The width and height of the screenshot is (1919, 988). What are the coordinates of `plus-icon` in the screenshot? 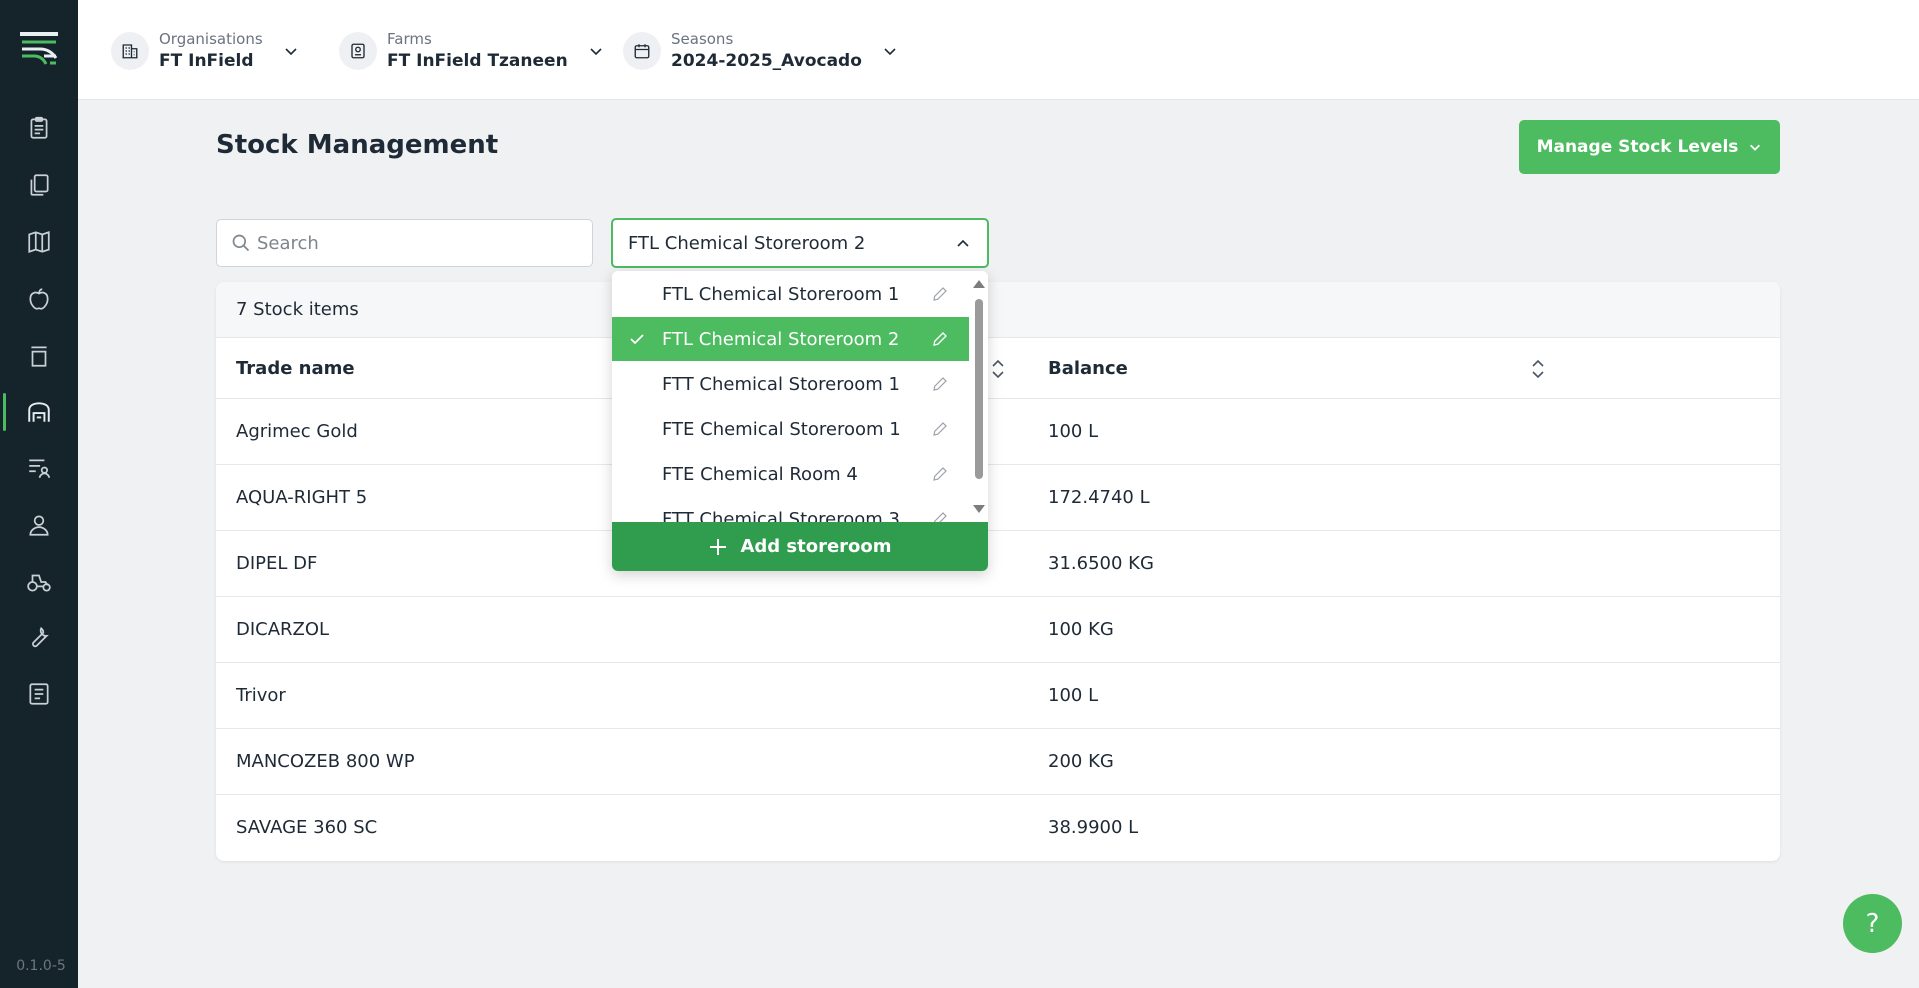 It's located at (718, 546).